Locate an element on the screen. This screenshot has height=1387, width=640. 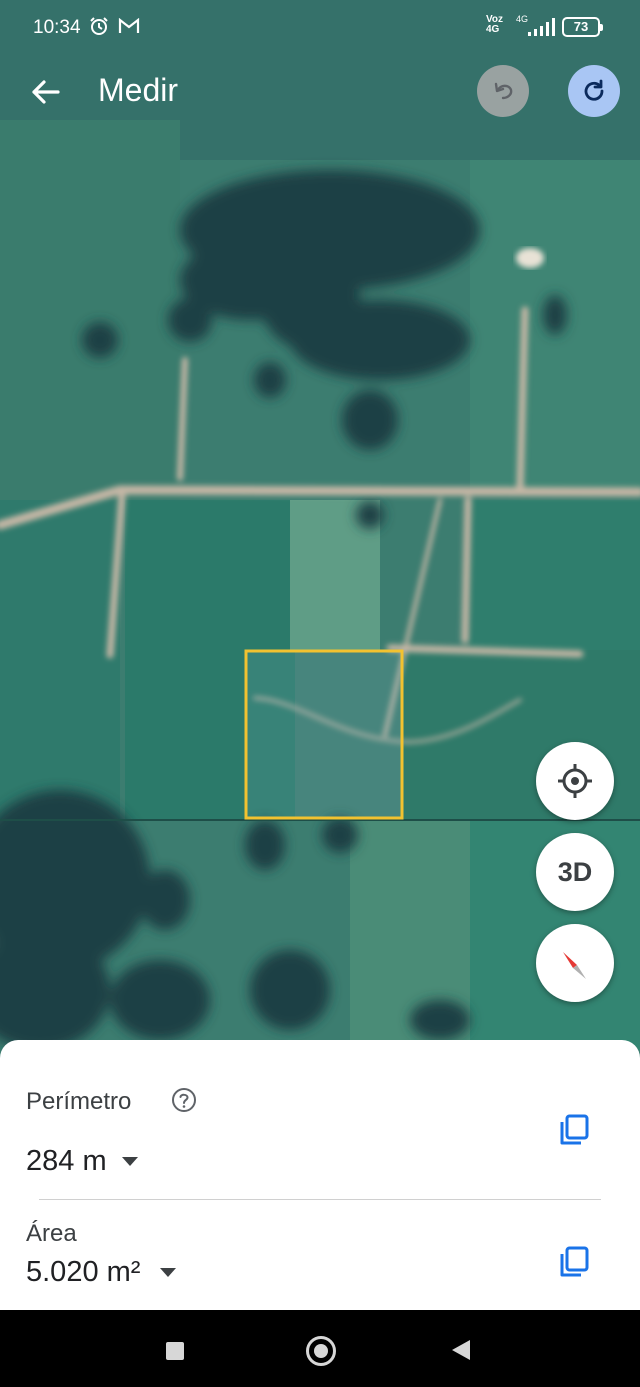
redo-button is located at coordinates (594, 91).